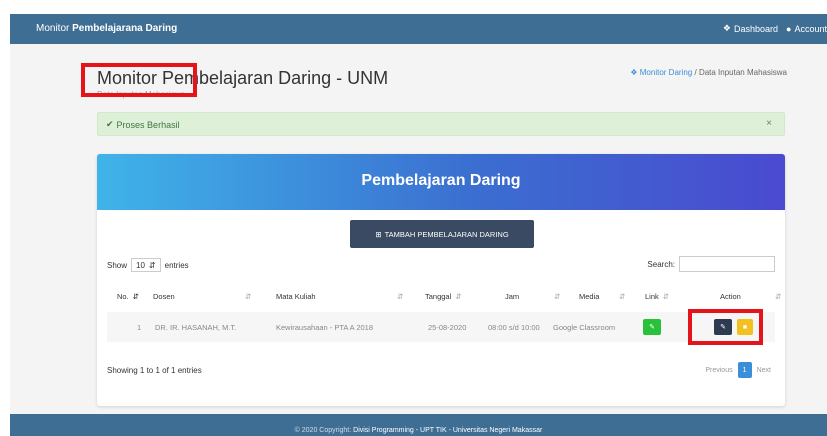 This screenshot has height=436, width=827. Describe the element at coordinates (725, 327) in the screenshot. I see `highlight-box-actions` at that location.